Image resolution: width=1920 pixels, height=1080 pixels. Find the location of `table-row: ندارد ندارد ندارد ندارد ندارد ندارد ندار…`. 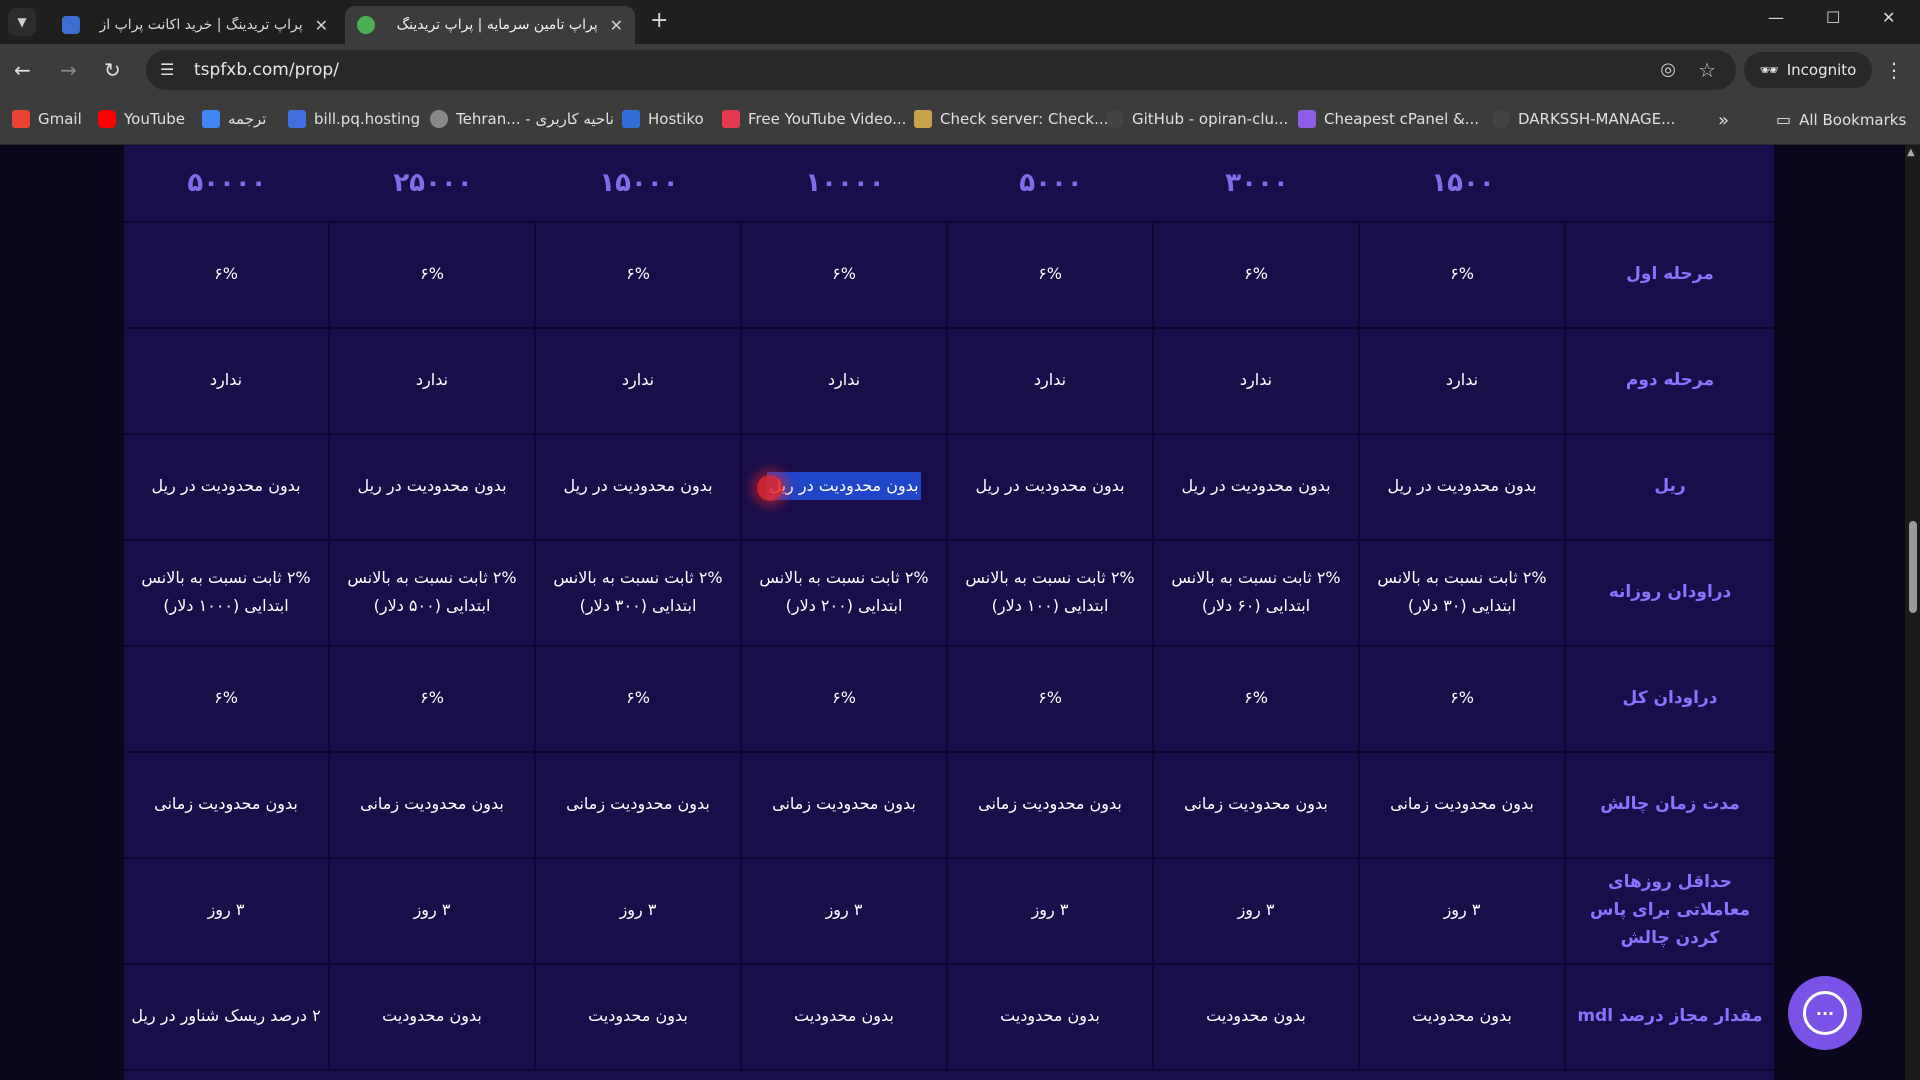

table-row: ندارد ندارد ندارد ندارد ندارد ندارد ندار… is located at coordinates (949, 381).